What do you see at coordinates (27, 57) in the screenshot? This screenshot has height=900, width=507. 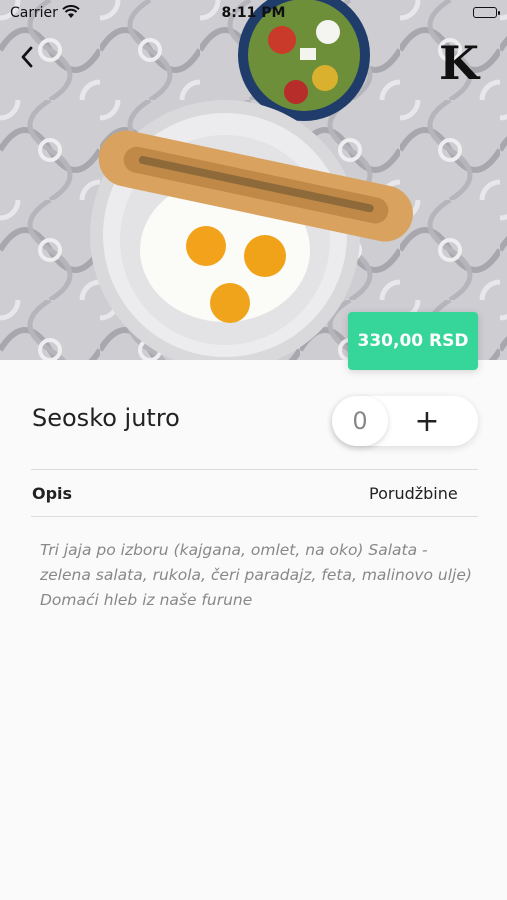 I see `chevron-left-icon` at bounding box center [27, 57].